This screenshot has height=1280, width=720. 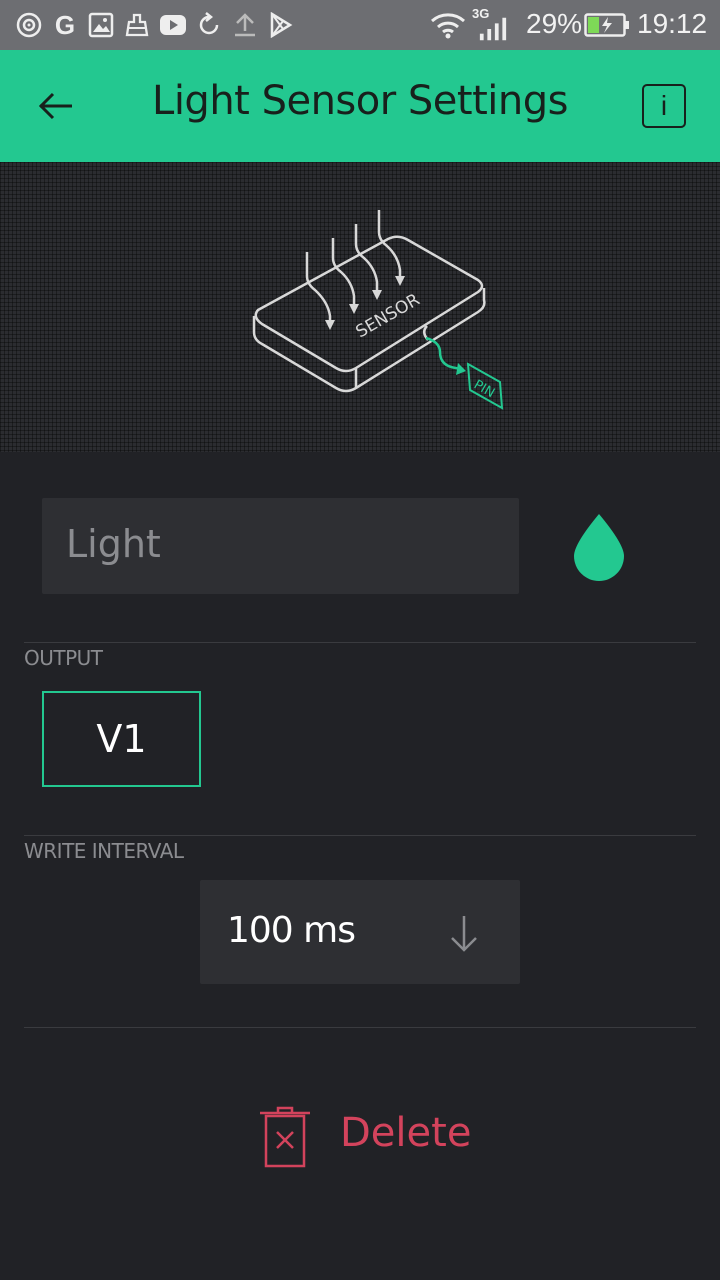 What do you see at coordinates (63, 658) in the screenshot?
I see `output-label: OUTPUT` at bounding box center [63, 658].